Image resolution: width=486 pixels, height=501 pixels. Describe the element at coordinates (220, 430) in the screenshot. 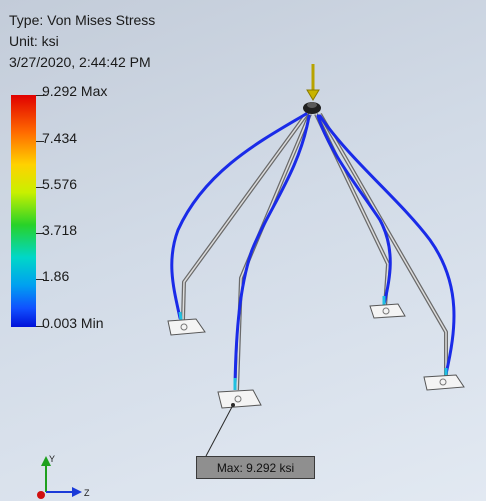

I see `probe-leader` at that location.